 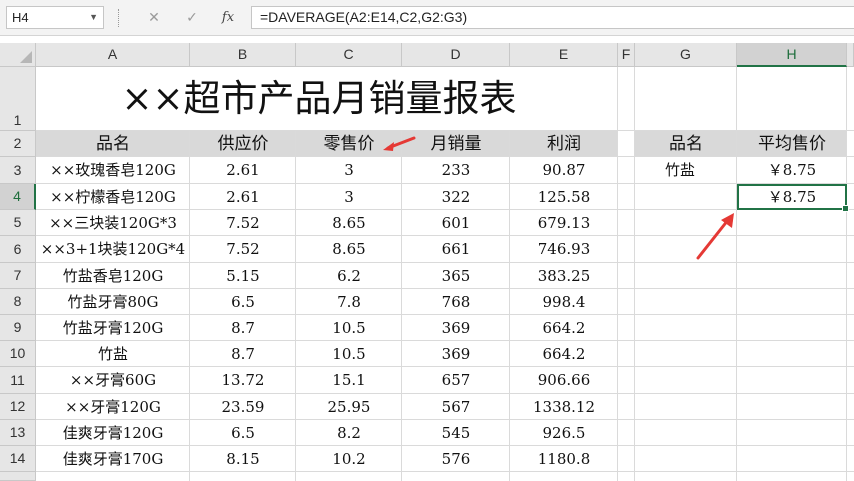 I want to click on table-cell: 906.66, so click(x=564, y=380).